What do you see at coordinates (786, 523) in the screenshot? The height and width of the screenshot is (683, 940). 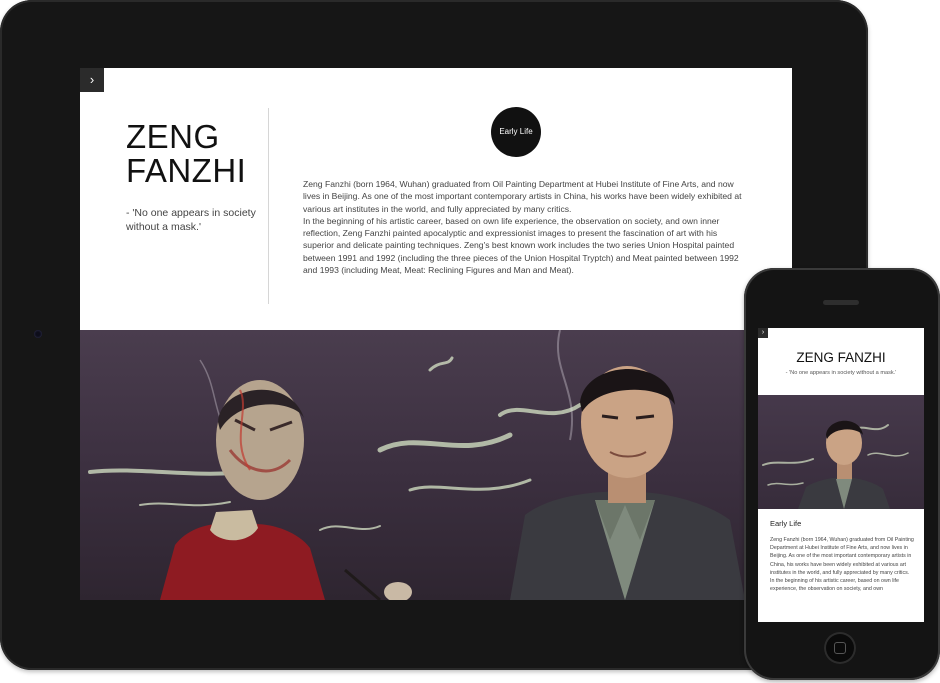 I see `section-heading: Early Life` at bounding box center [786, 523].